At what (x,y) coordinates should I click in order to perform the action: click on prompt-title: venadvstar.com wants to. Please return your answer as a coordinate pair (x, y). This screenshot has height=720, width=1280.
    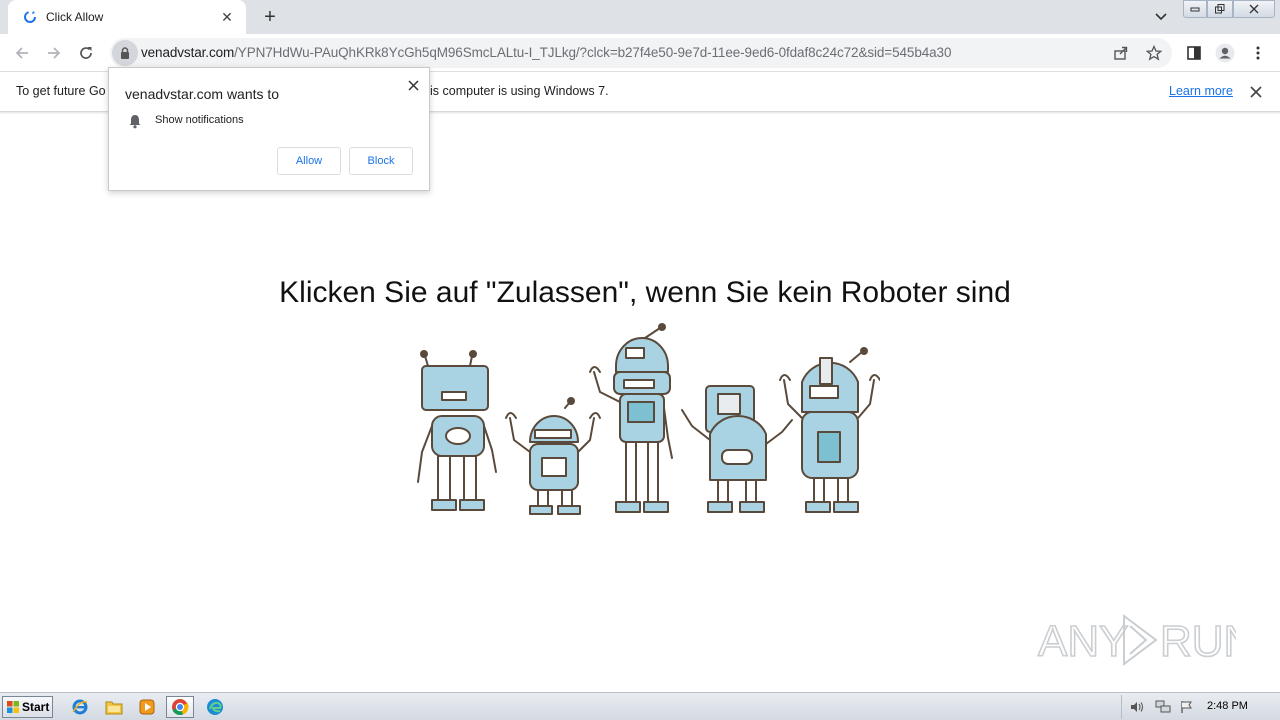
    Looking at the image, I should click on (202, 94).